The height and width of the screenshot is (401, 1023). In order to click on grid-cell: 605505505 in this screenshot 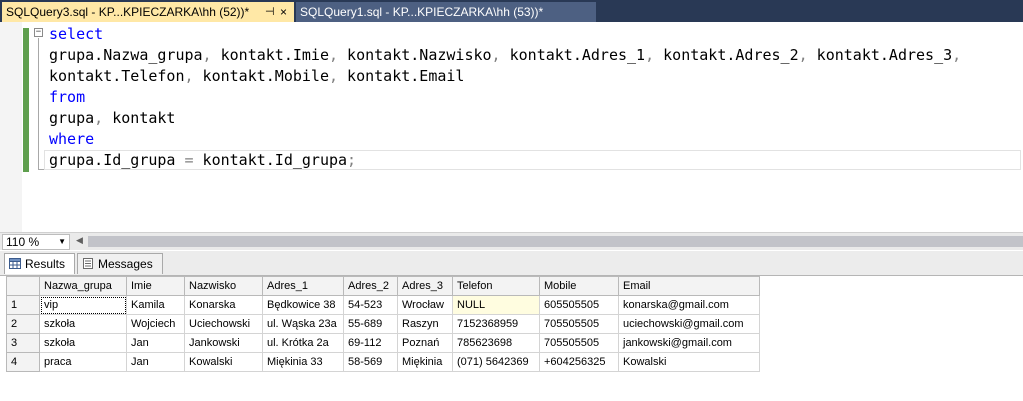, I will do `click(579, 305)`.